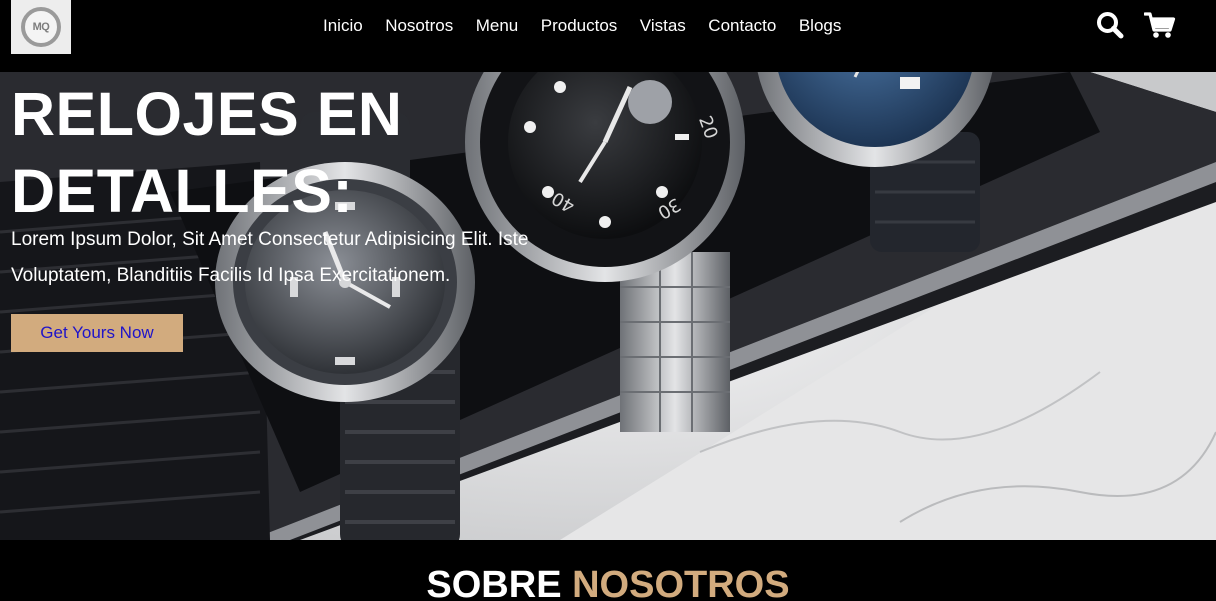 The width and height of the screenshot is (1216, 601). What do you see at coordinates (820, 26) in the screenshot?
I see `nav-blogs: Blogs` at bounding box center [820, 26].